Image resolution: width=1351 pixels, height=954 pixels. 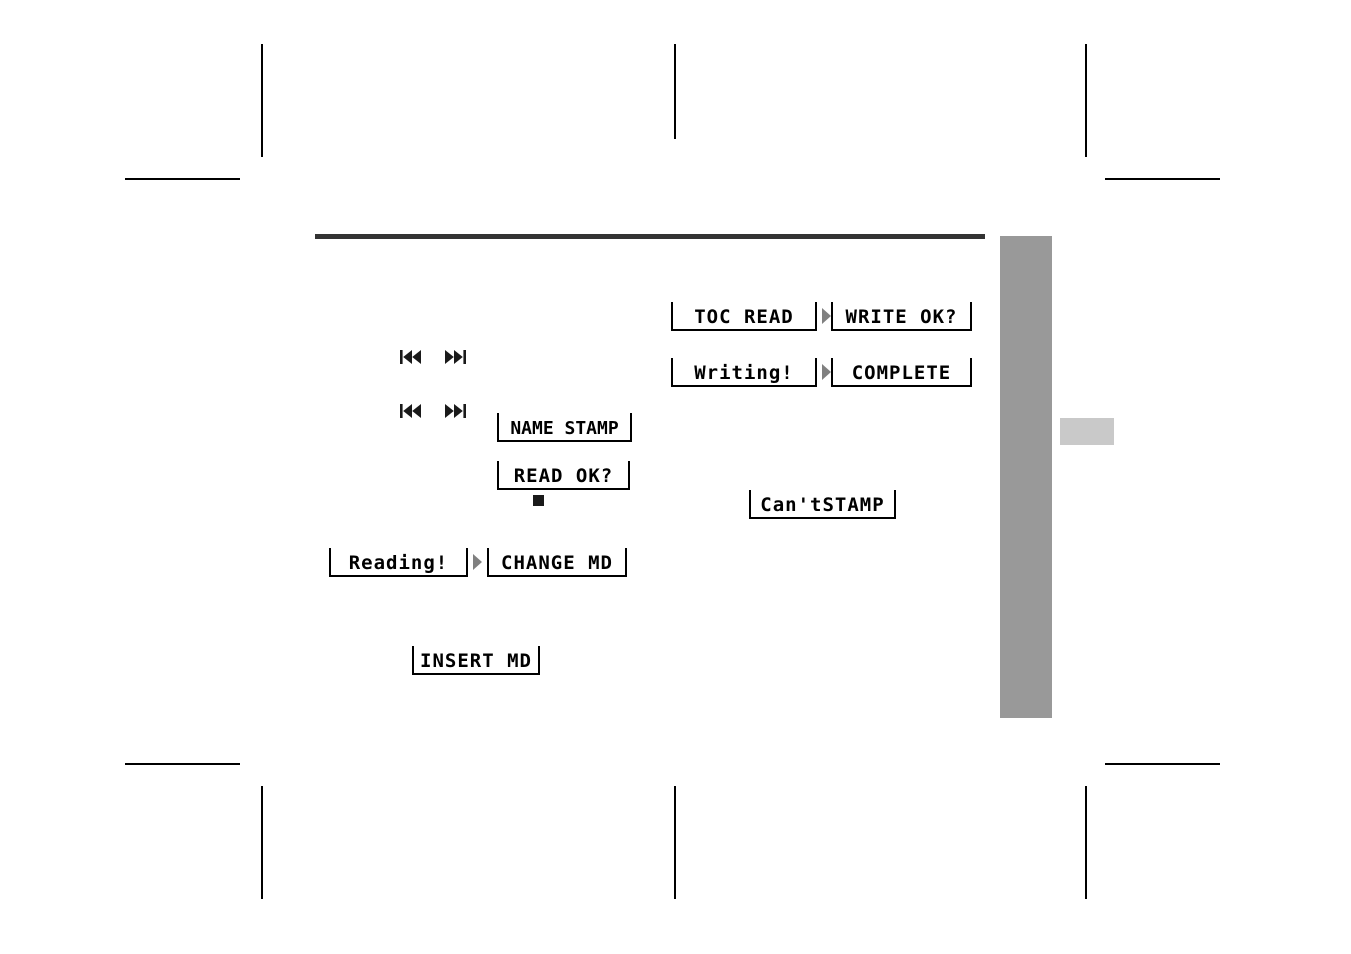 I want to click on lcd-text-change-md: CHANGE MD, so click(x=557, y=563).